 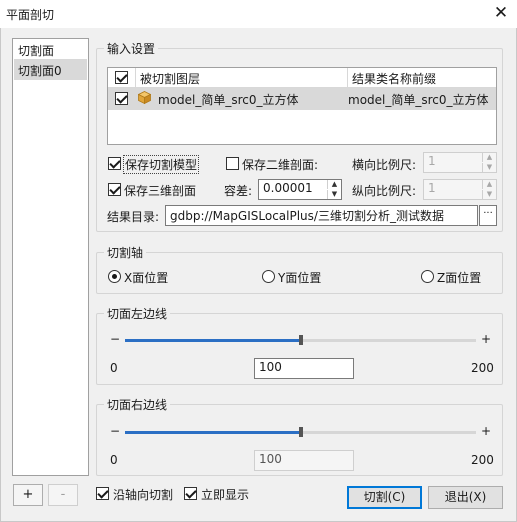 What do you see at coordinates (459, 277) in the screenshot?
I see `z-plane-label: Z面位置` at bounding box center [459, 277].